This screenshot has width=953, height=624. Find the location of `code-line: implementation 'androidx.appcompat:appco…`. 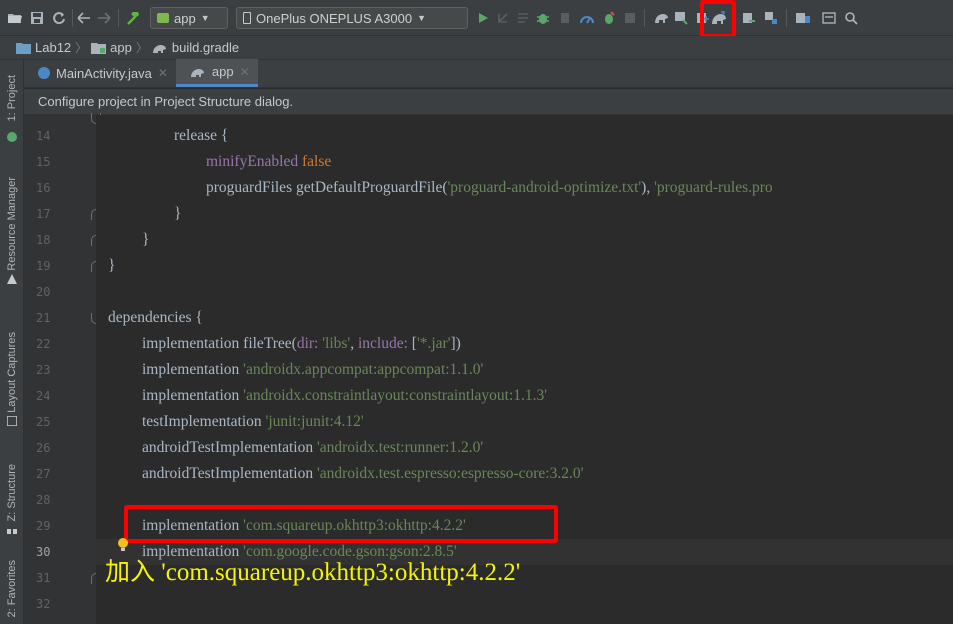

code-line: implementation 'androidx.appcompat:appco… is located at coordinates (524, 370).